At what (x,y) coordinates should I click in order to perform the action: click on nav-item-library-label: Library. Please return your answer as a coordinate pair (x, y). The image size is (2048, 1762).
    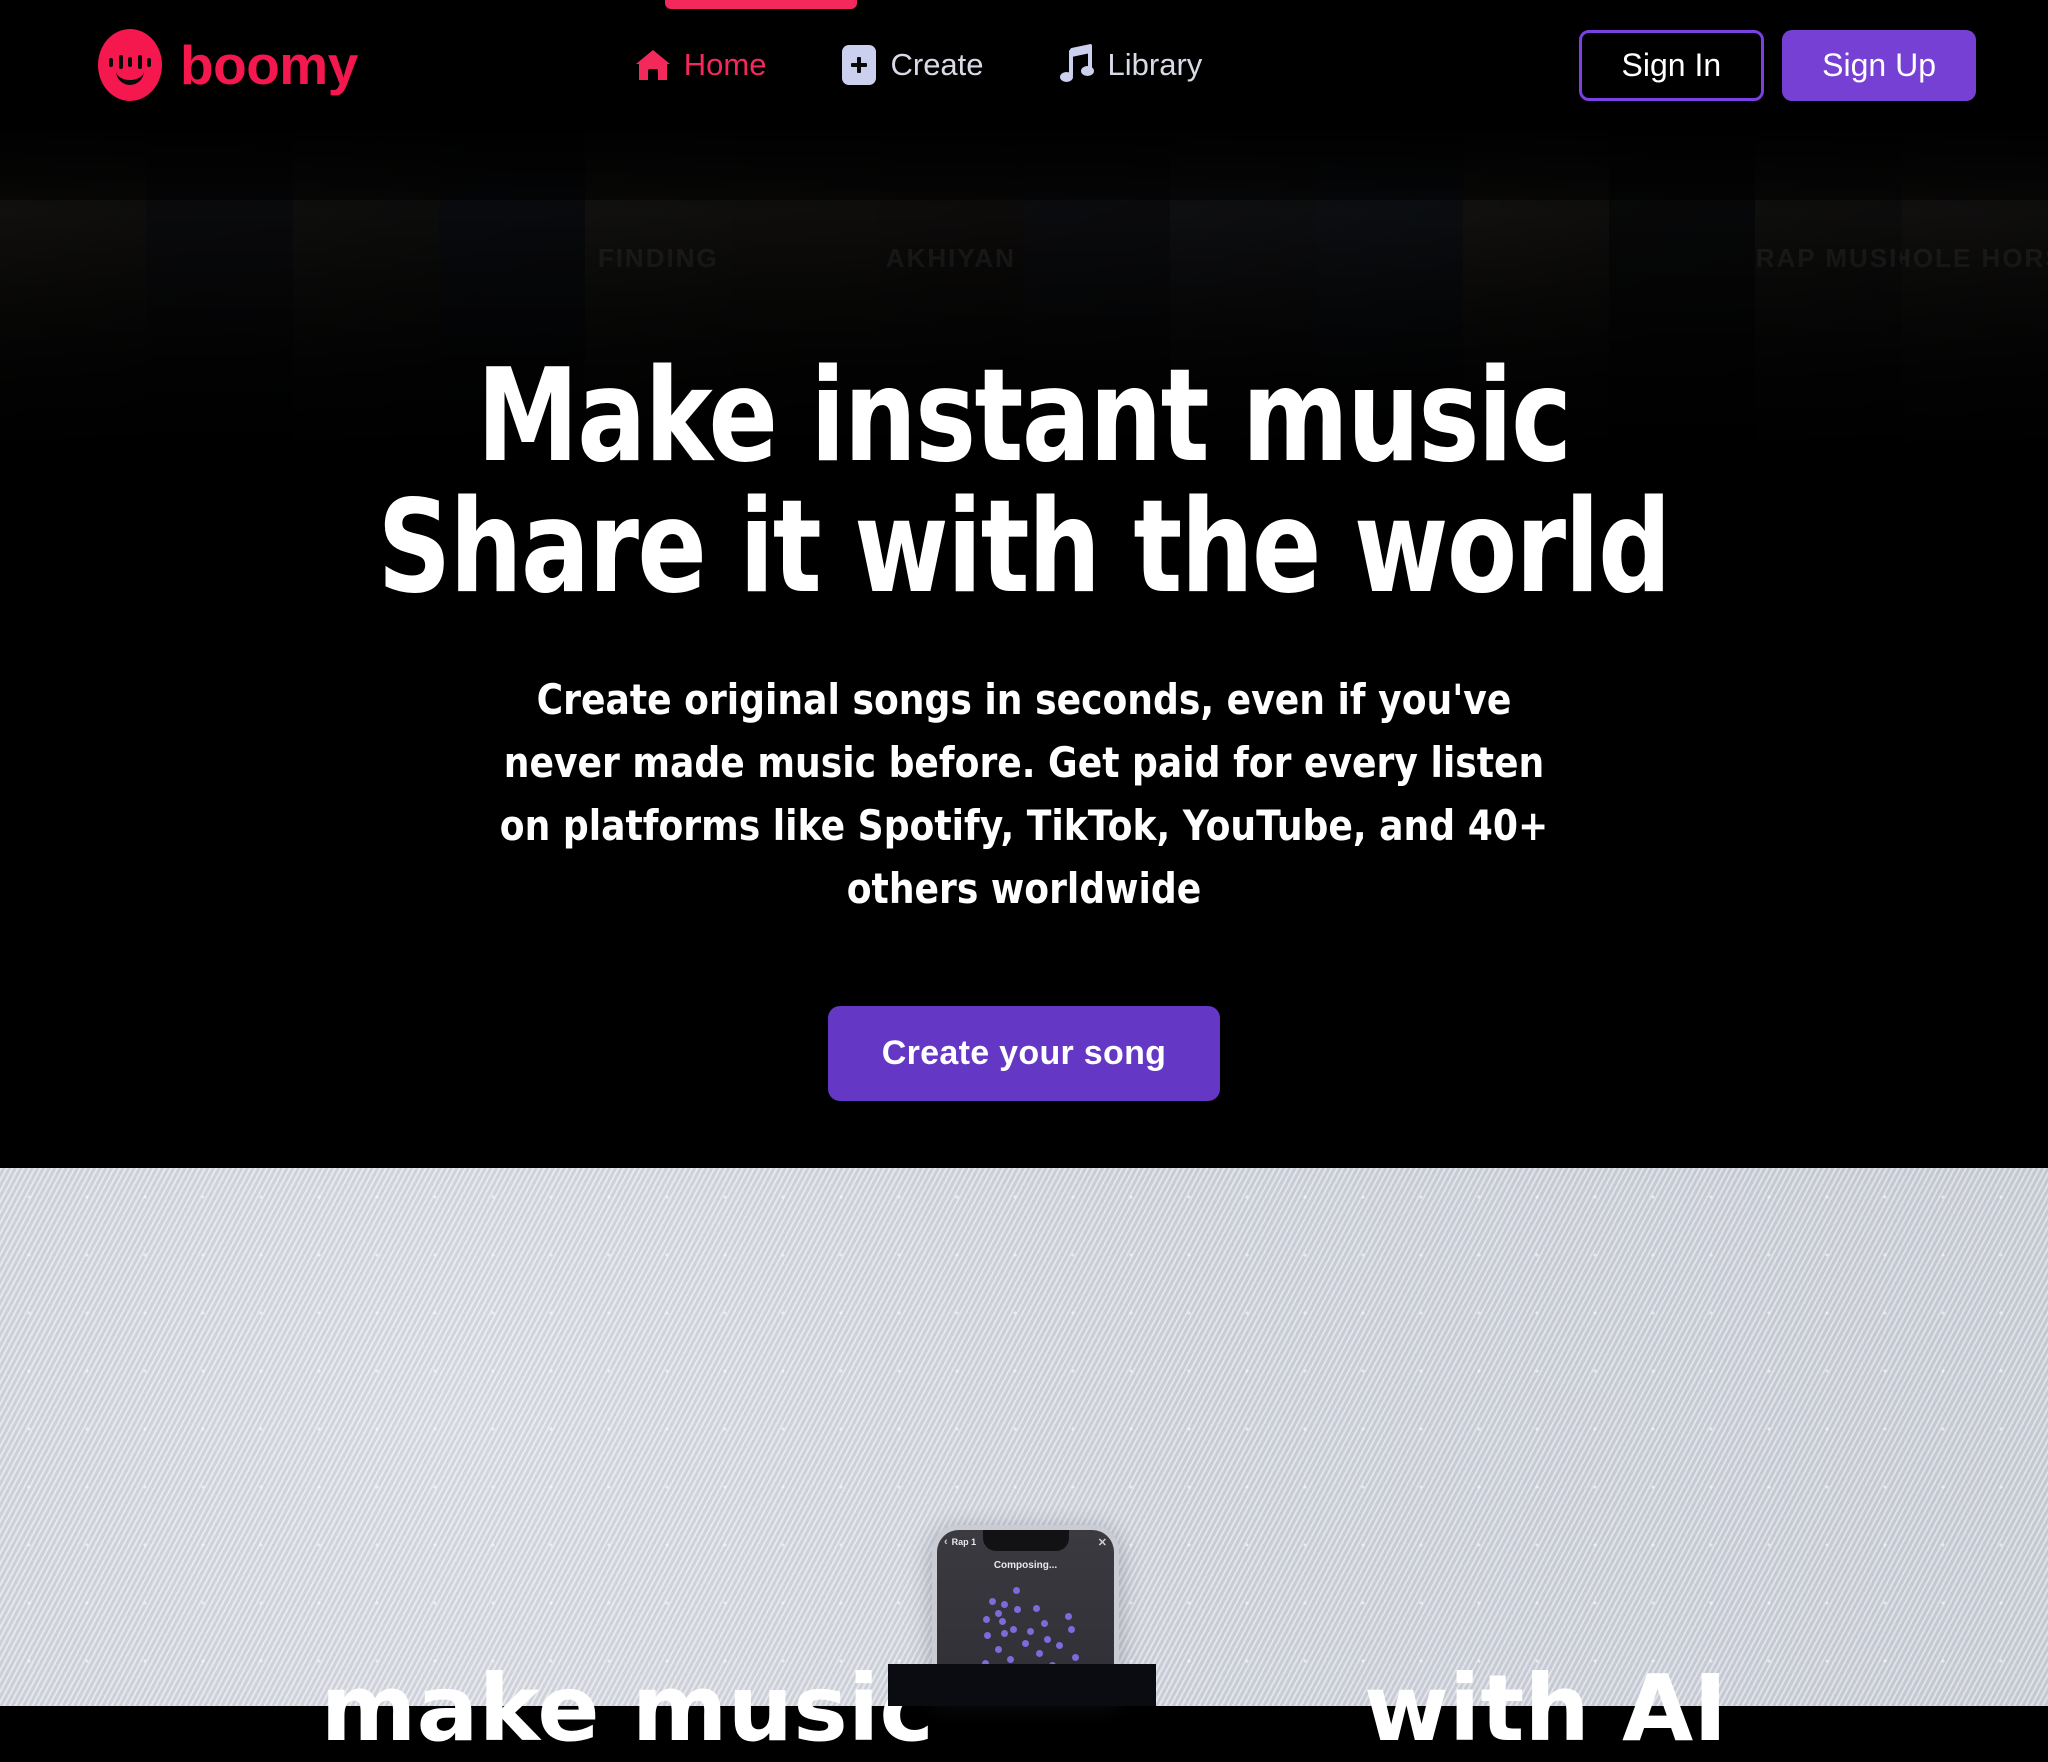
    Looking at the image, I should click on (1155, 64).